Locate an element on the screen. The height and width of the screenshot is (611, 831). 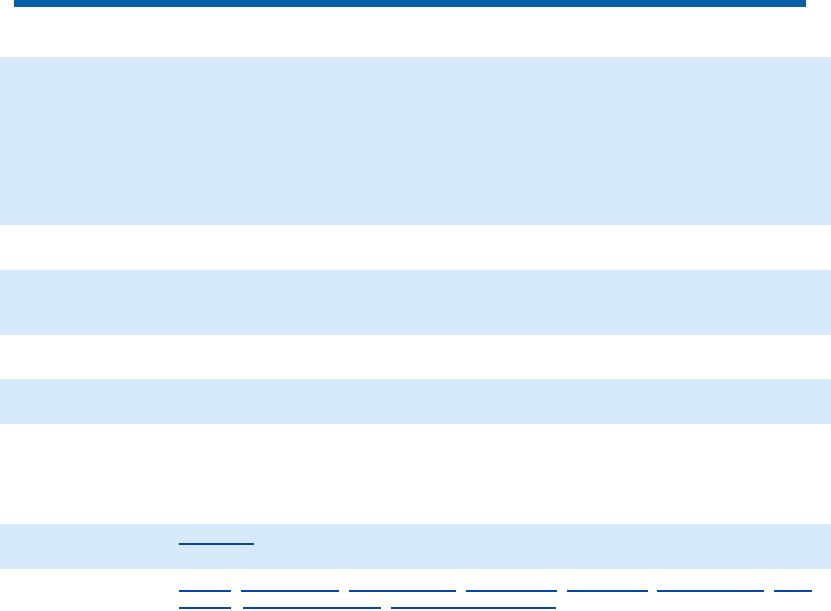
band-link is located at coordinates (216, 539).